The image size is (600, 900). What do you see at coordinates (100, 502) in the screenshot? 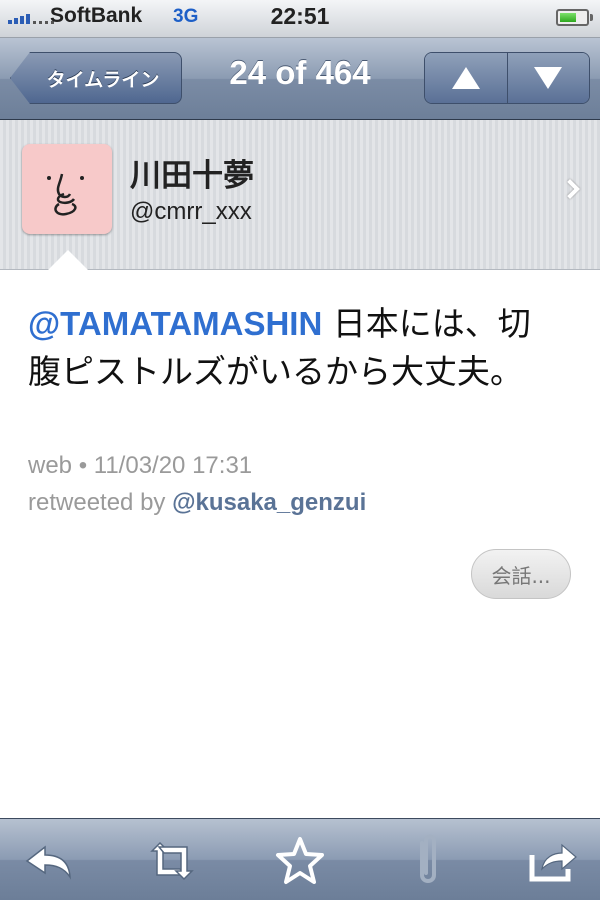
I see `retweeted-prefix: retweeted by` at bounding box center [100, 502].